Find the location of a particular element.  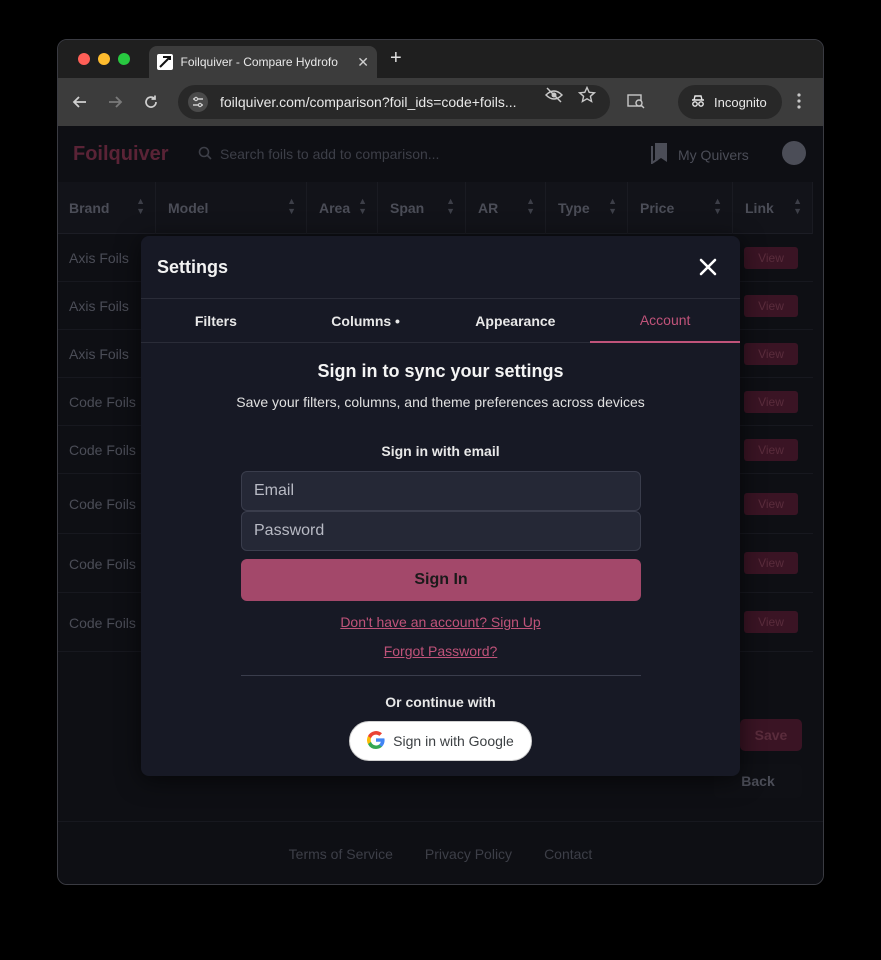

more-menu-icon is located at coordinates (799, 103).